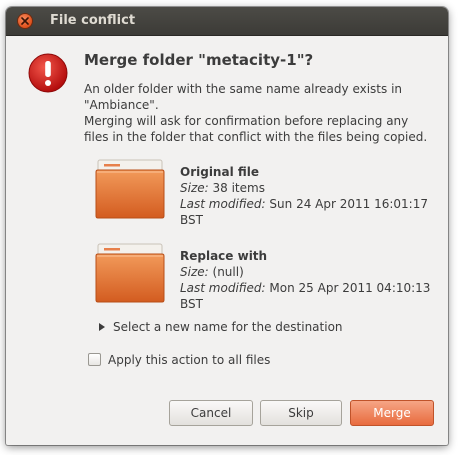  What do you see at coordinates (199, 60) in the screenshot?
I see `dialog-heading: Merge folder "metacity-1"?` at bounding box center [199, 60].